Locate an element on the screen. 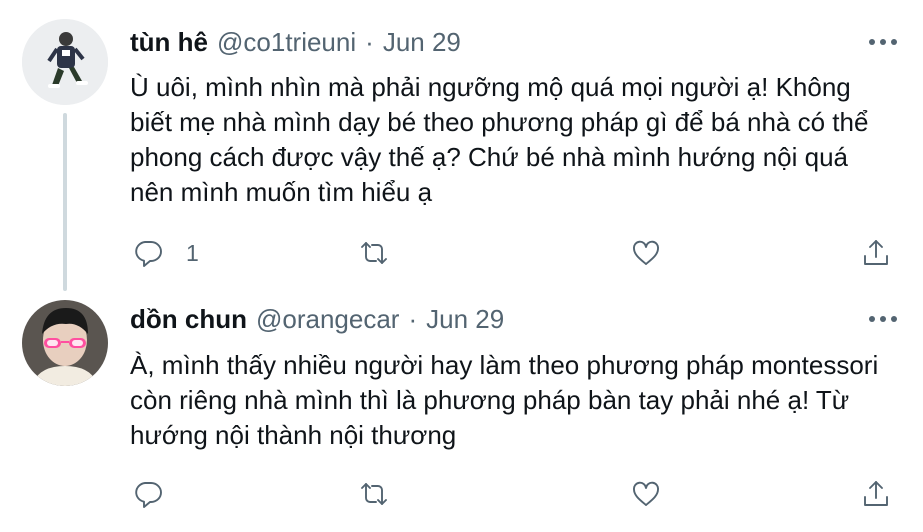 Image resolution: width=923 pixels, height=532 pixels. display-name: dồn chun is located at coordinates (188, 319).